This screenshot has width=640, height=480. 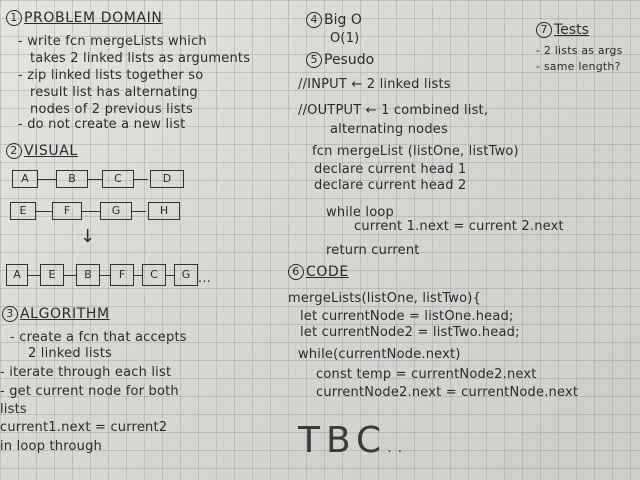 What do you see at coordinates (345, 38) in the screenshot?
I see `big-o-value: O(1)` at bounding box center [345, 38].